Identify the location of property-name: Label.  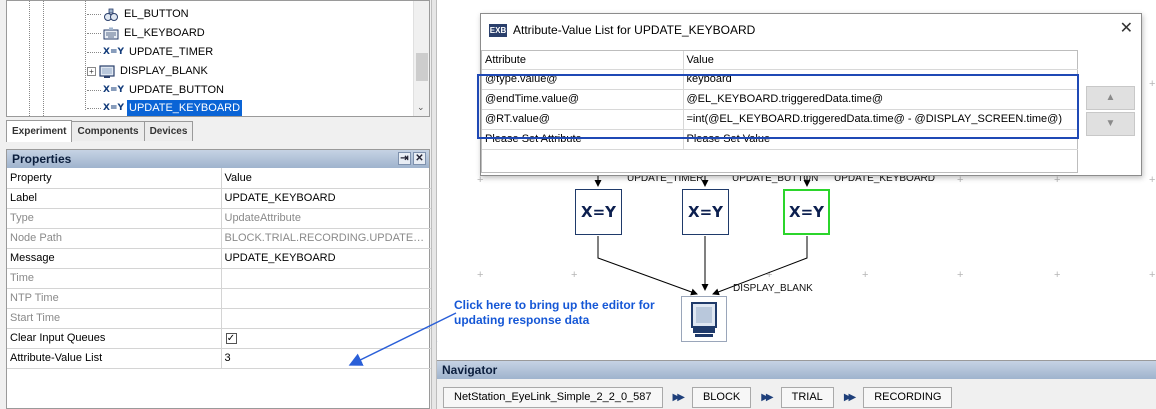
(114, 198).